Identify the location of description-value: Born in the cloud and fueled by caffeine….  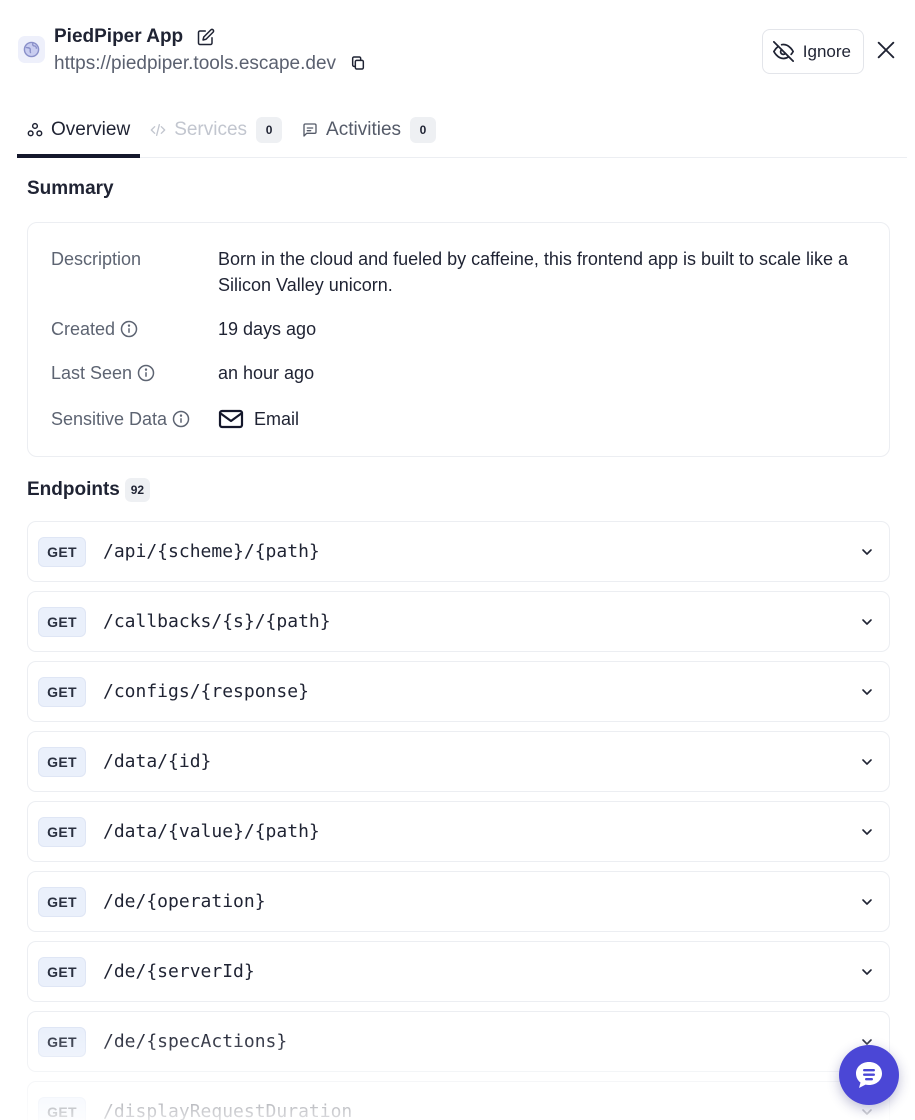
(533, 272).